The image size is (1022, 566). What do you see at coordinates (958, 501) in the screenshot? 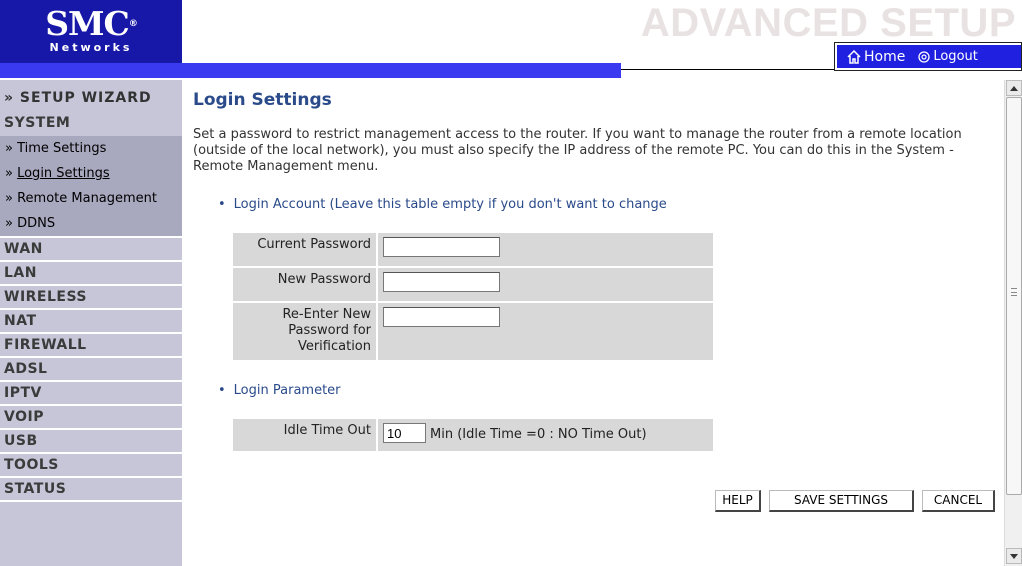
I see `cancel-button: CANCEL` at bounding box center [958, 501].